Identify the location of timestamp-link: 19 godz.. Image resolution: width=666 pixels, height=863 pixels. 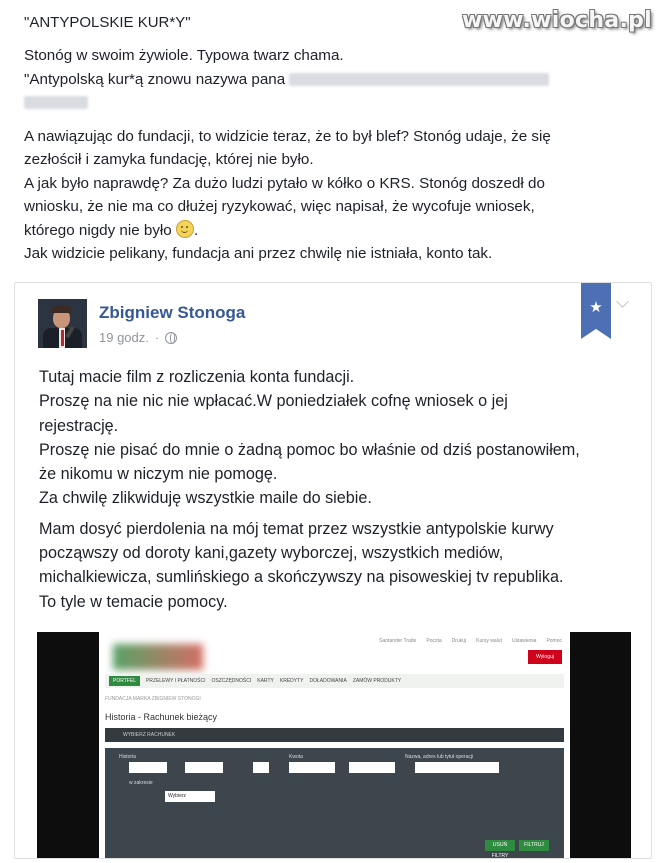
(124, 337).